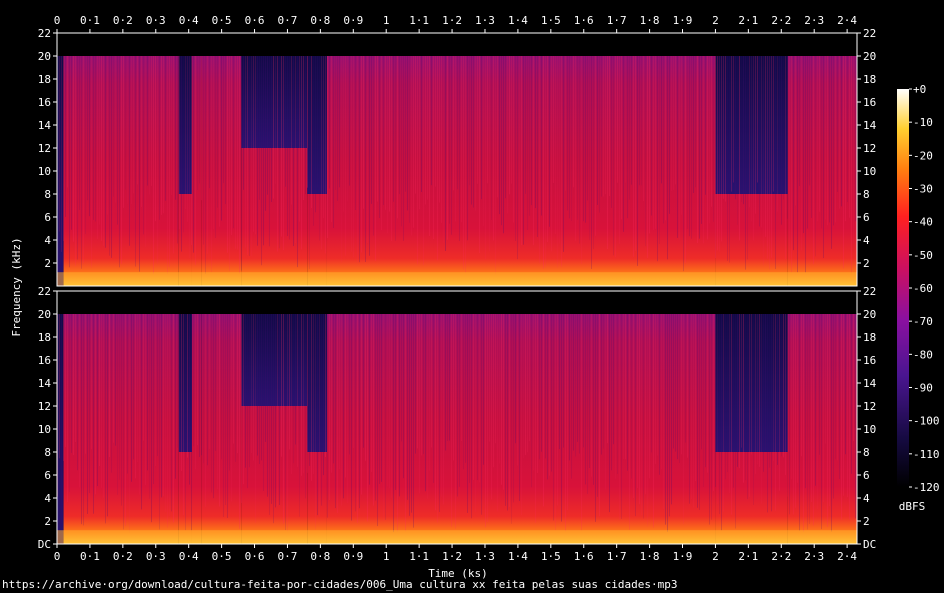 The width and height of the screenshot is (944, 593). Describe the element at coordinates (353, 20) in the screenshot. I see `x-tick-label: 0·9` at that location.